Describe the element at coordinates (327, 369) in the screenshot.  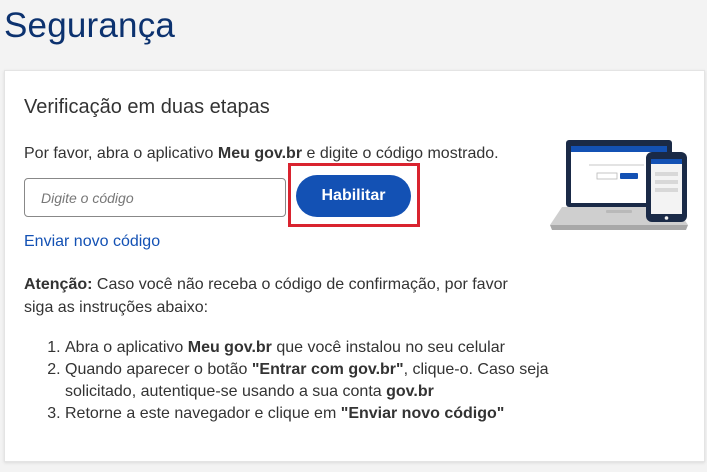
I see `step-bold: "Entrar com gov.br"` at that location.